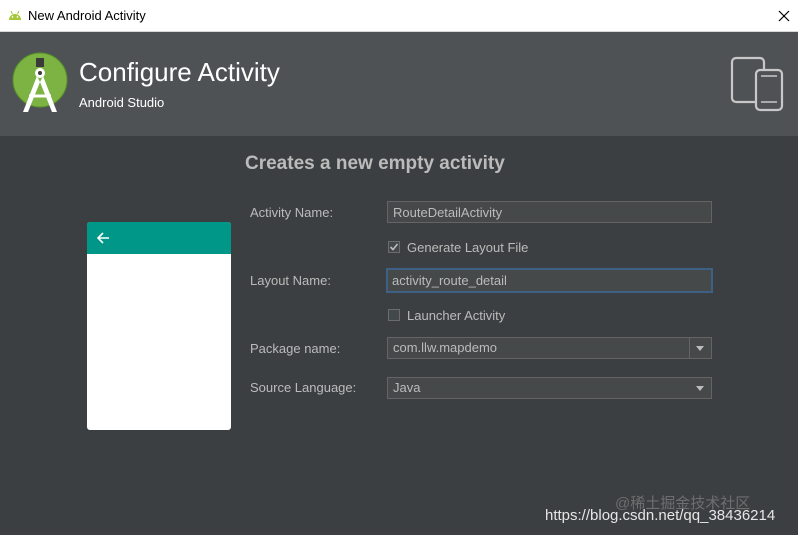 The width and height of the screenshot is (798, 535). I want to click on arrow-left-icon, so click(102, 238).